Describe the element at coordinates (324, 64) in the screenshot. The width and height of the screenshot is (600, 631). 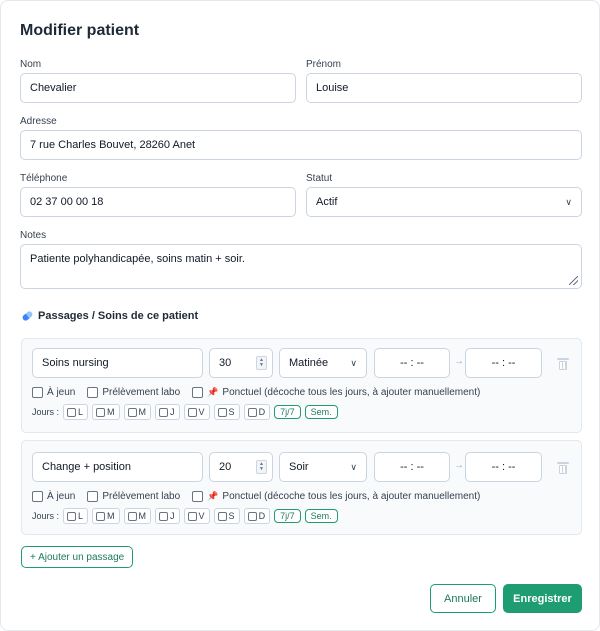
I see `prenom-label: Prénom` at that location.